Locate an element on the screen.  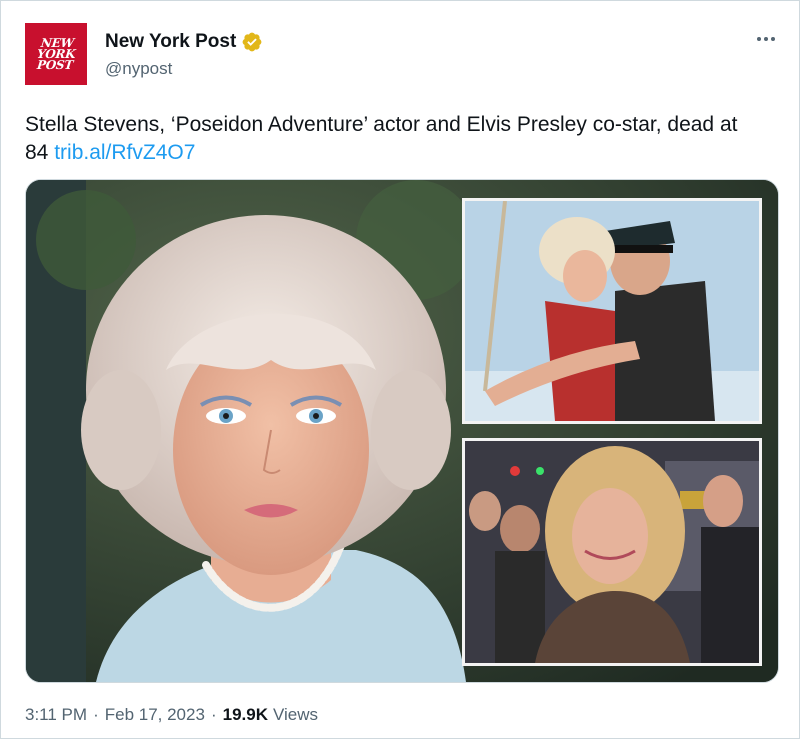
views-label: Views is located at coordinates (295, 714).